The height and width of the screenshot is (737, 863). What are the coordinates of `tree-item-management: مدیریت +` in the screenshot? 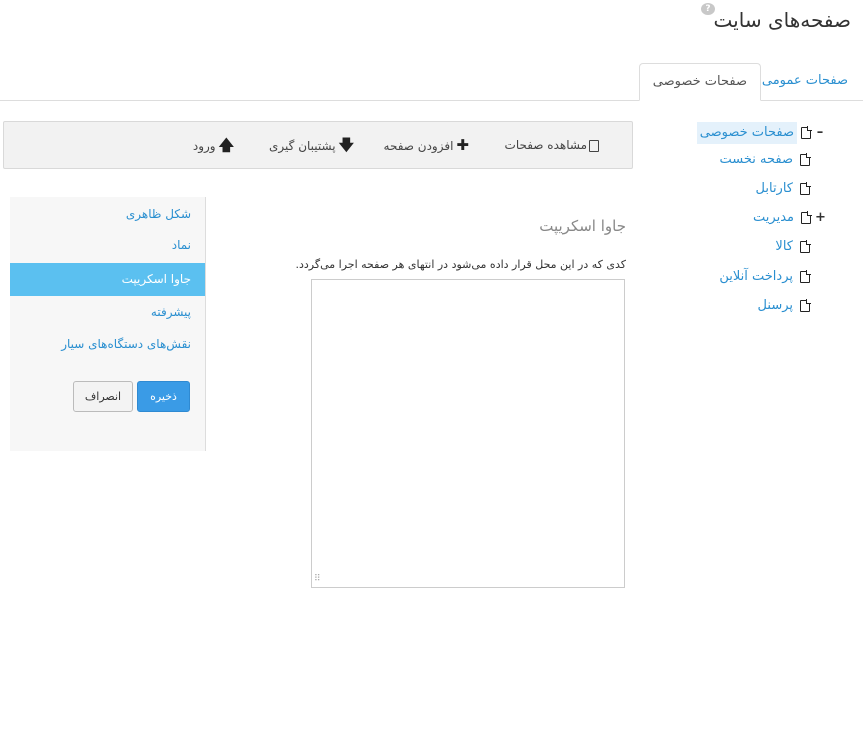 It's located at (788, 218).